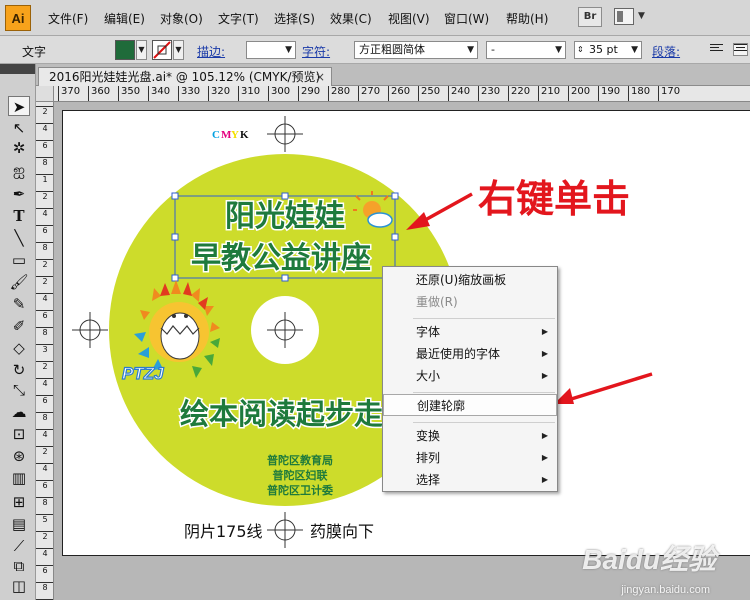 This screenshot has width=750, height=600. What do you see at coordinates (271, 50) in the screenshot?
I see `stroke-weight-field: ▼` at bounding box center [271, 50].